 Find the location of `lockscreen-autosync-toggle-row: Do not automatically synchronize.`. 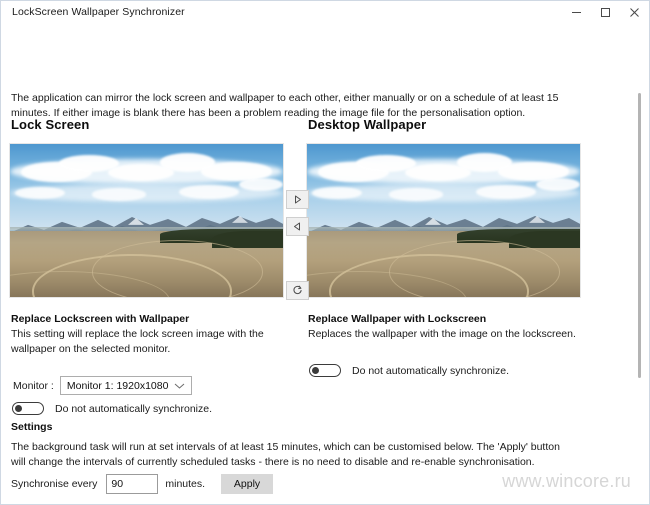

lockscreen-autosync-toggle-row: Do not automatically synchronize. is located at coordinates (112, 408).